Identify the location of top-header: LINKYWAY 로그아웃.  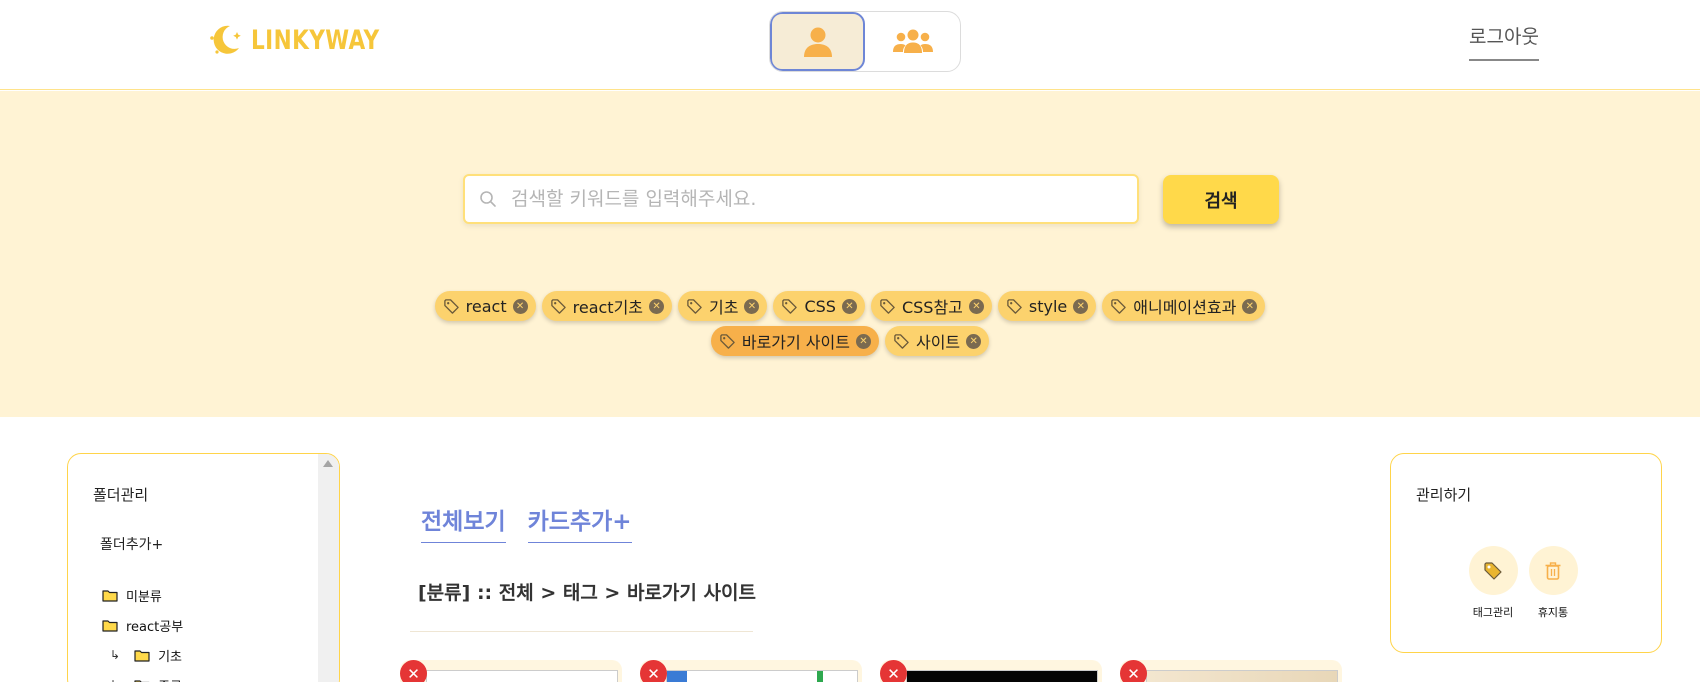
(850, 45).